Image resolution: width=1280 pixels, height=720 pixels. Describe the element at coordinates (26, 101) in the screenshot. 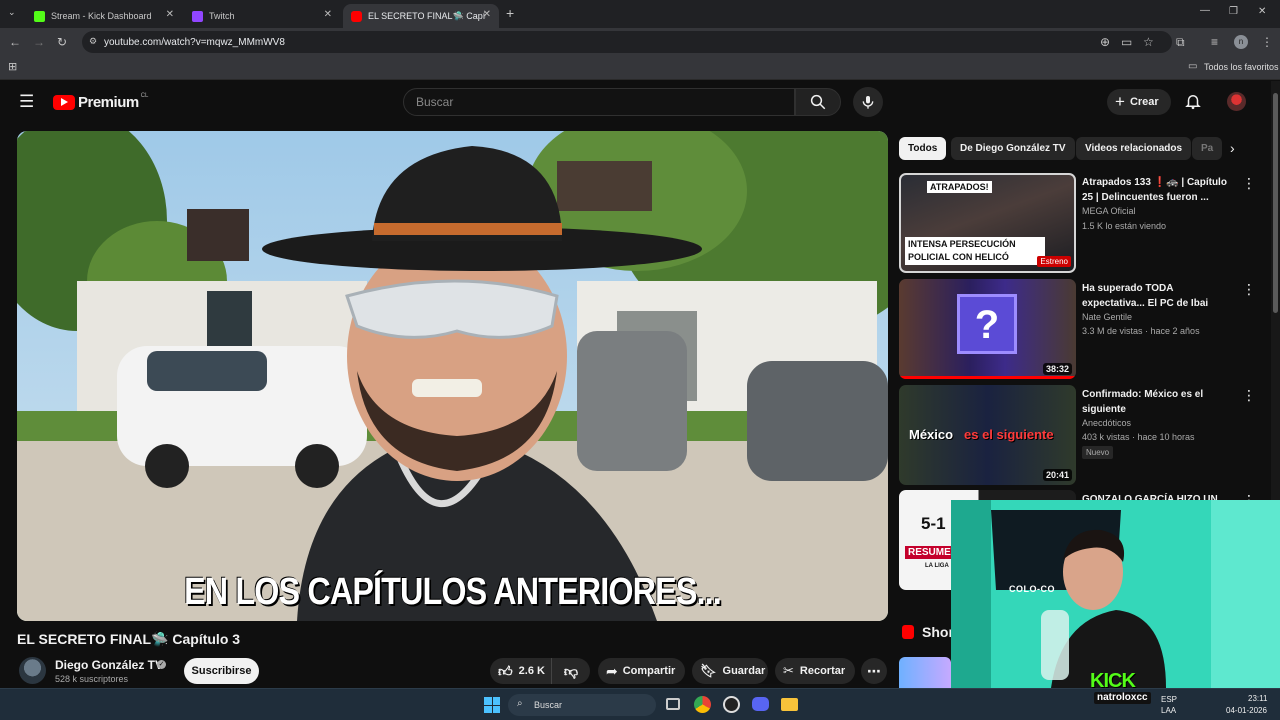

I see `hamburger-menu-icon: ☰` at that location.